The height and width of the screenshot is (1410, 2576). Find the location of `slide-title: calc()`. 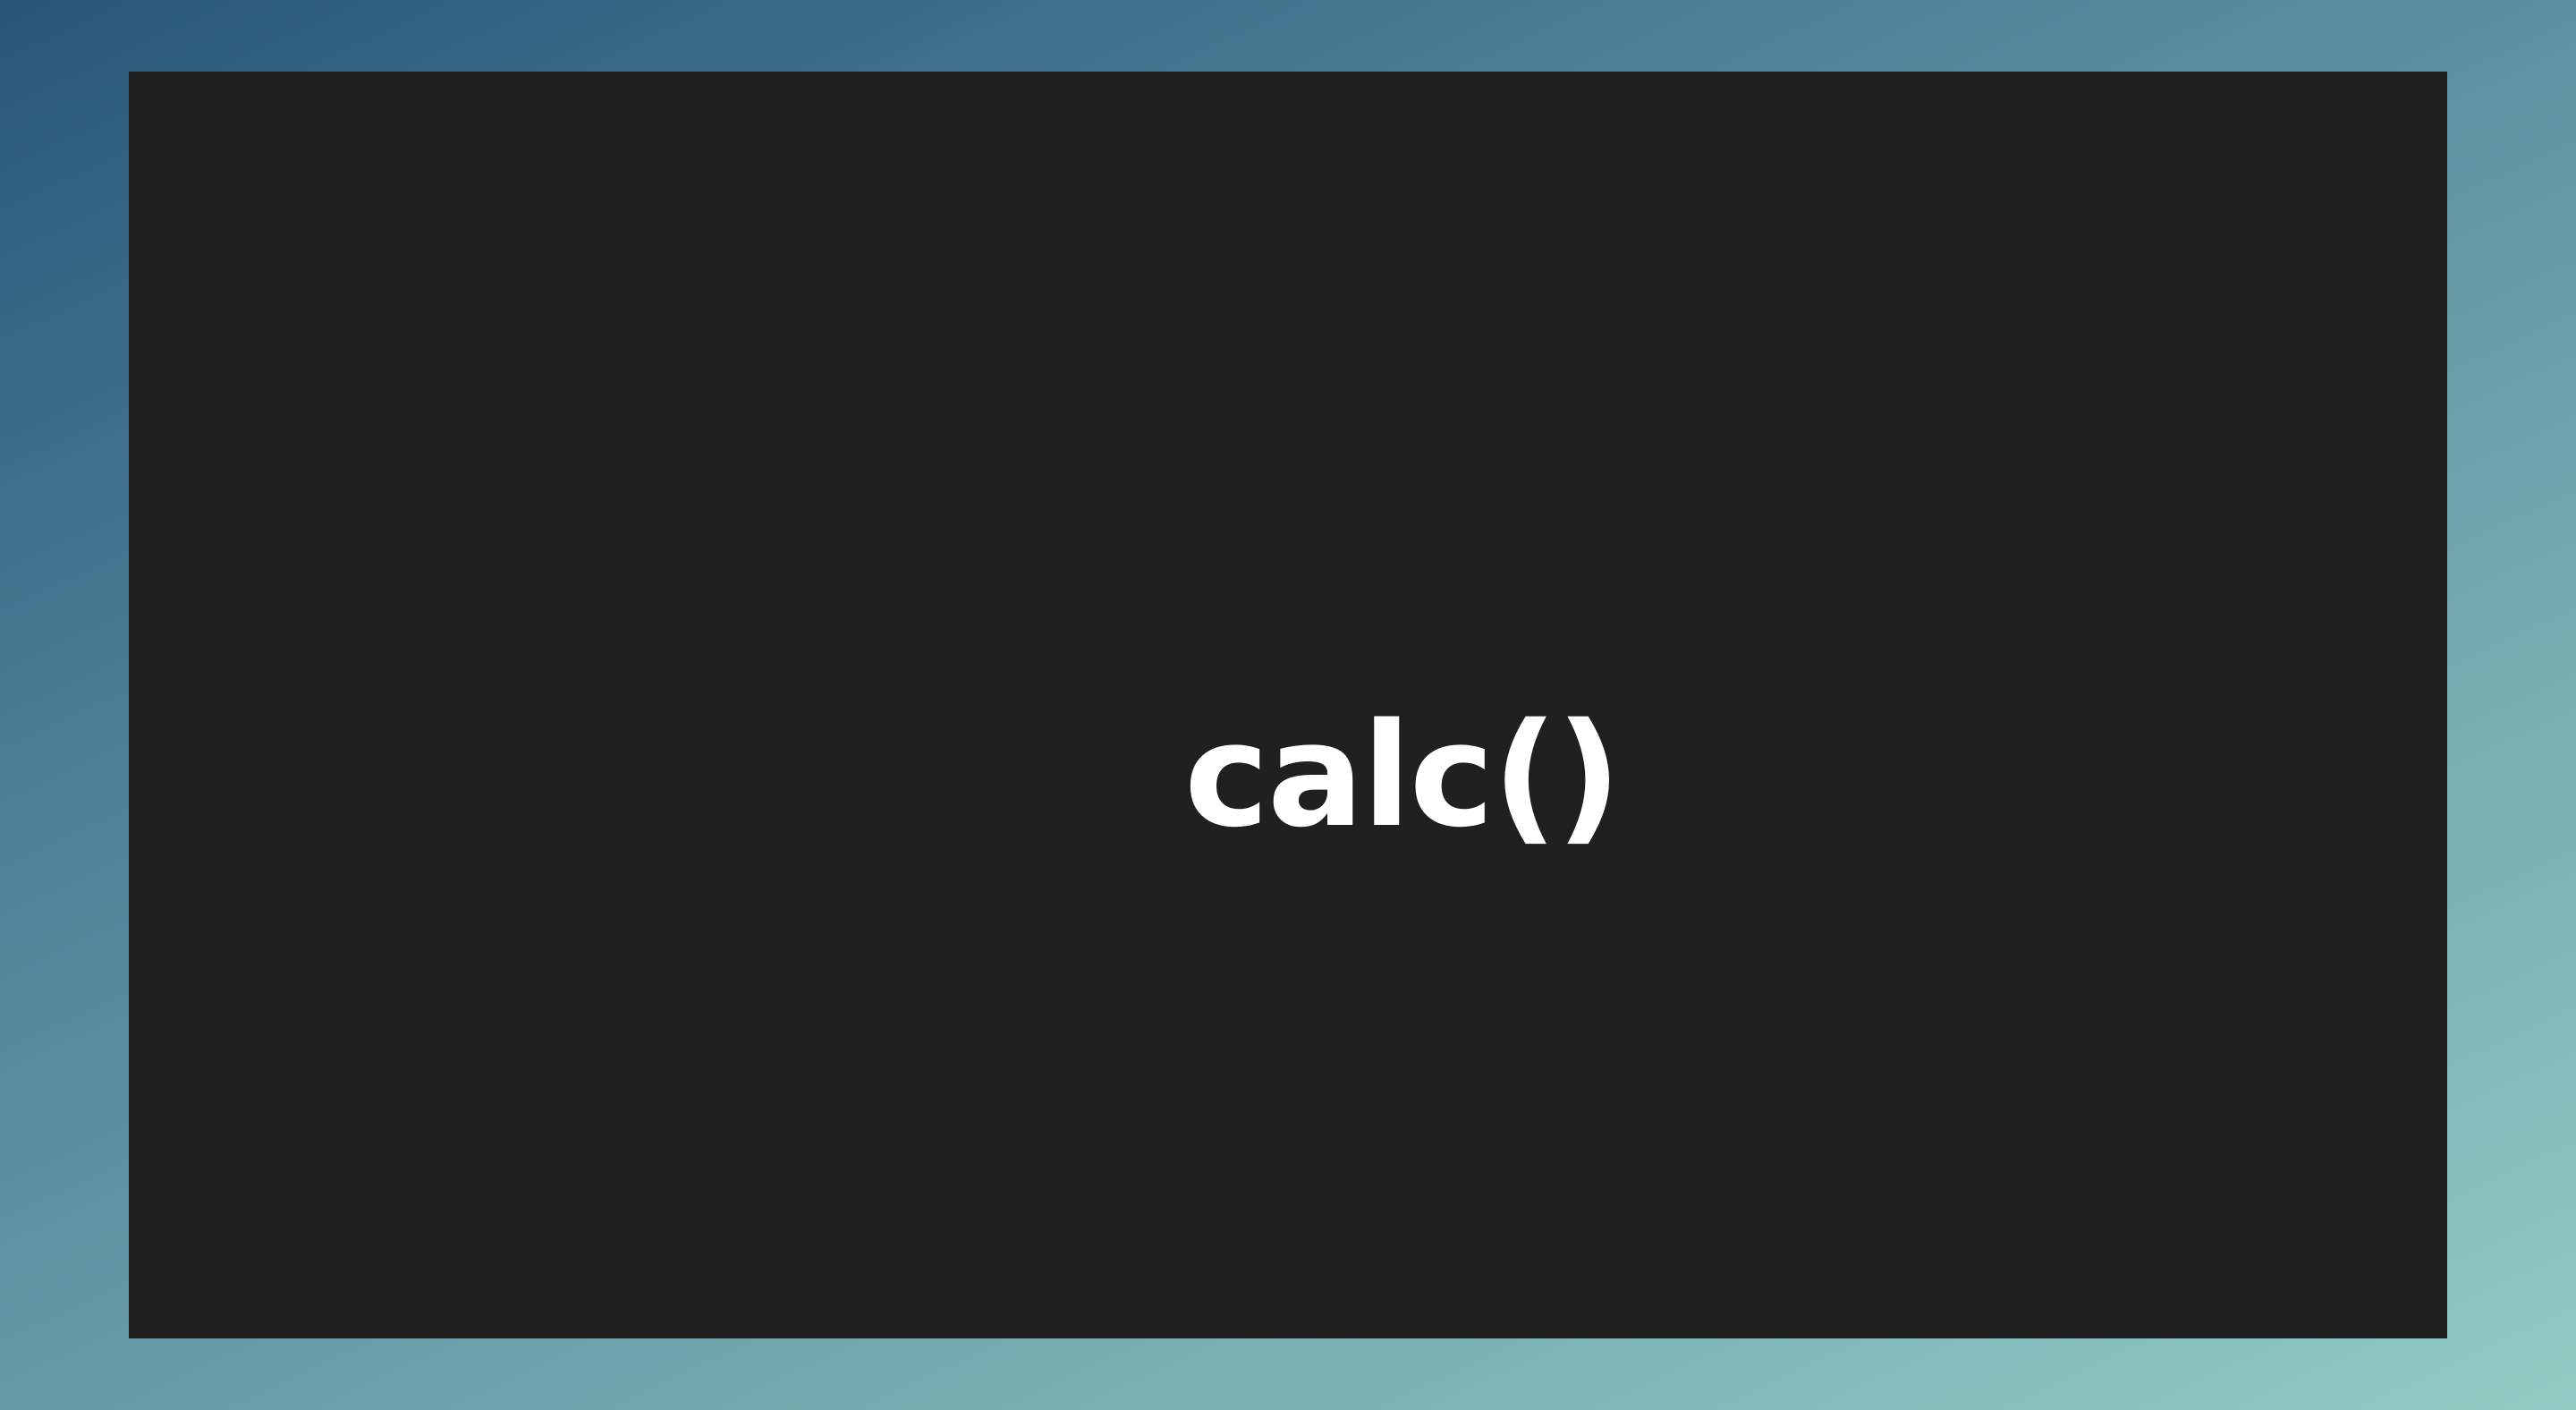

slide-title: calc() is located at coordinates (1403, 776).